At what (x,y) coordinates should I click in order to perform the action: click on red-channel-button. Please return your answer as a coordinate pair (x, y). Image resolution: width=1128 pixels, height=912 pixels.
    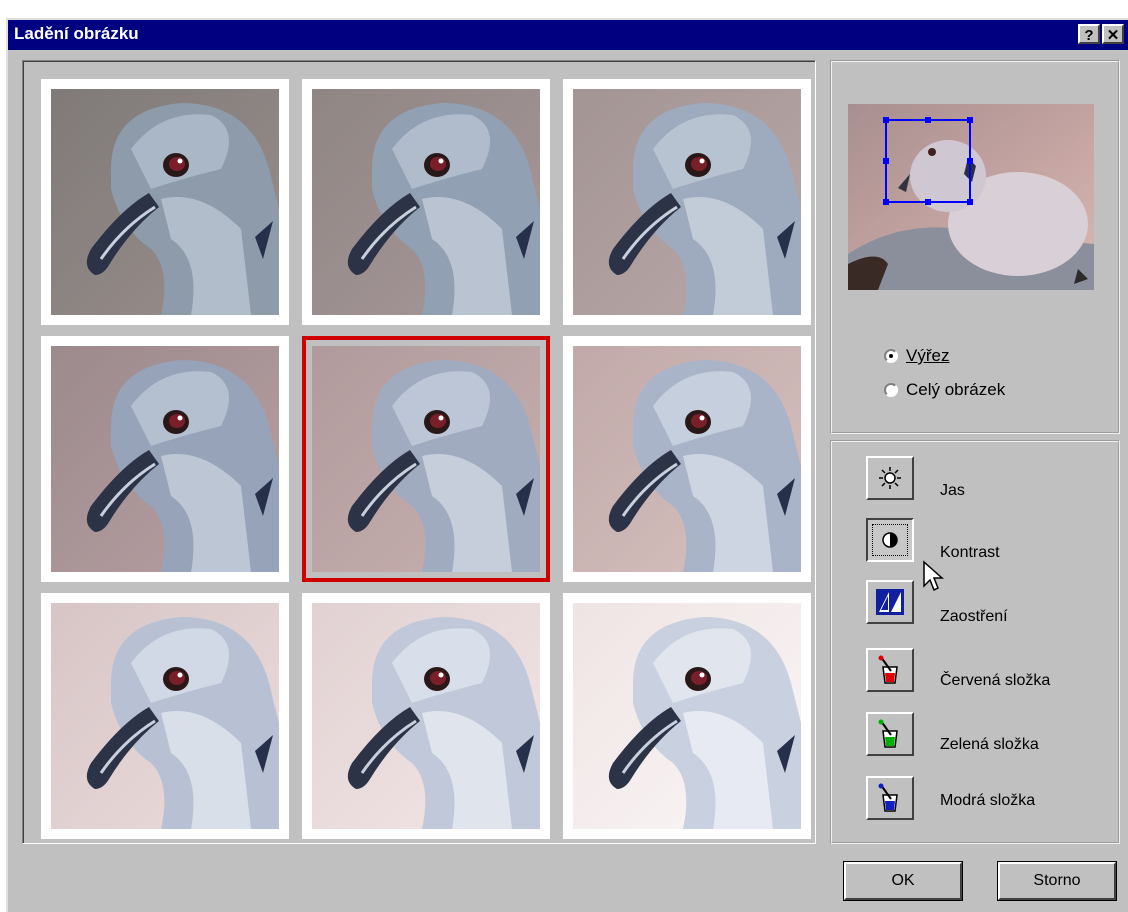
    Looking at the image, I should click on (890, 670).